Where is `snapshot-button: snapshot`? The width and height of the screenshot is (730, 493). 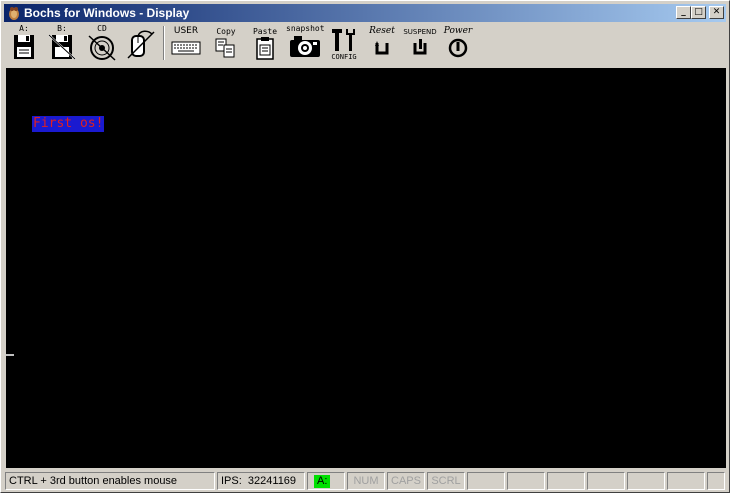
snapshot-button: snapshot is located at coordinates (305, 44).